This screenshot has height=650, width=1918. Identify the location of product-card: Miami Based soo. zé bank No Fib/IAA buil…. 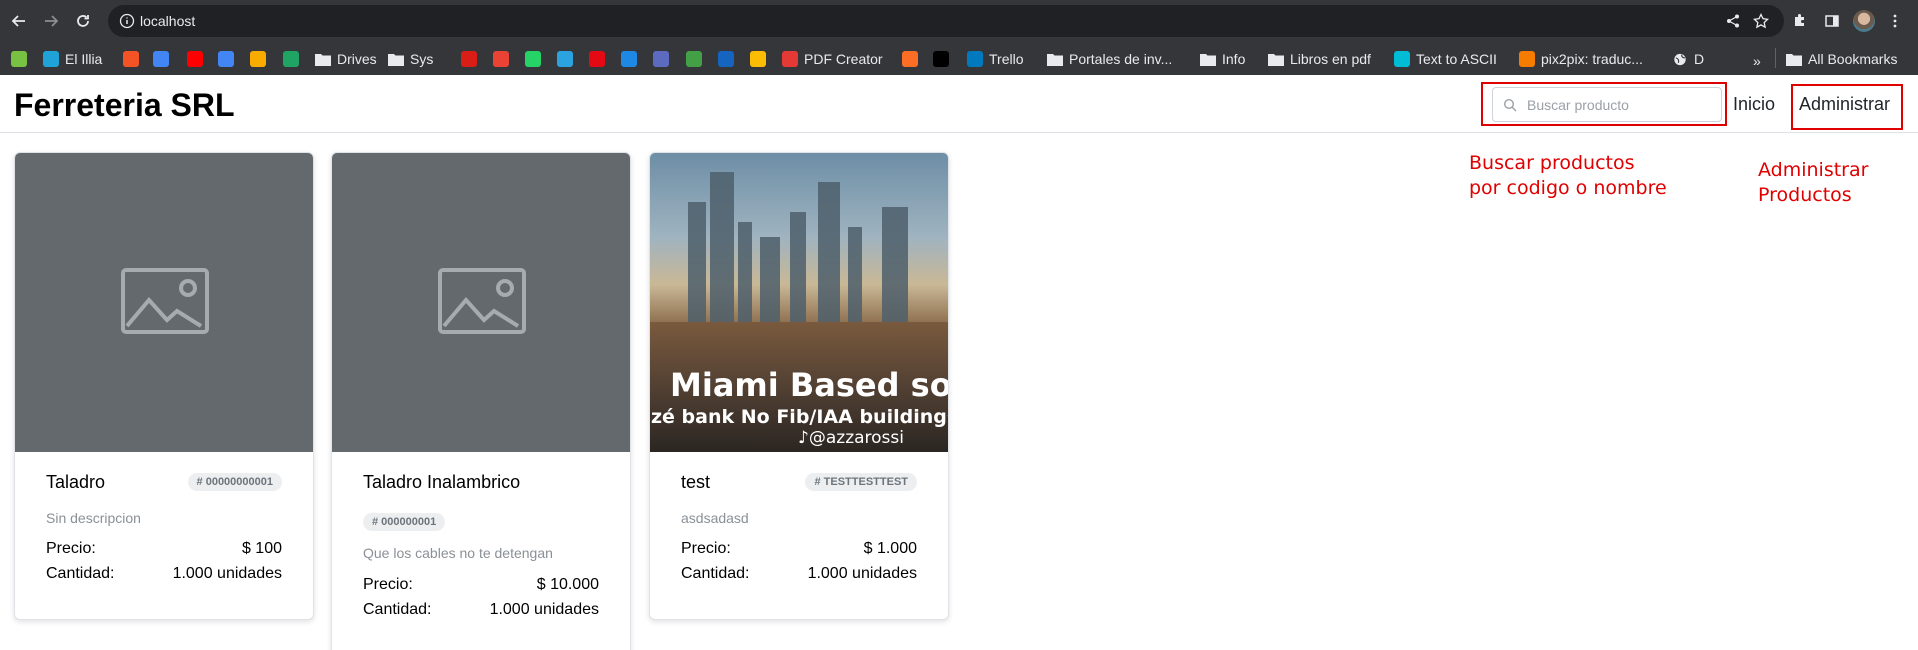
(799, 386).